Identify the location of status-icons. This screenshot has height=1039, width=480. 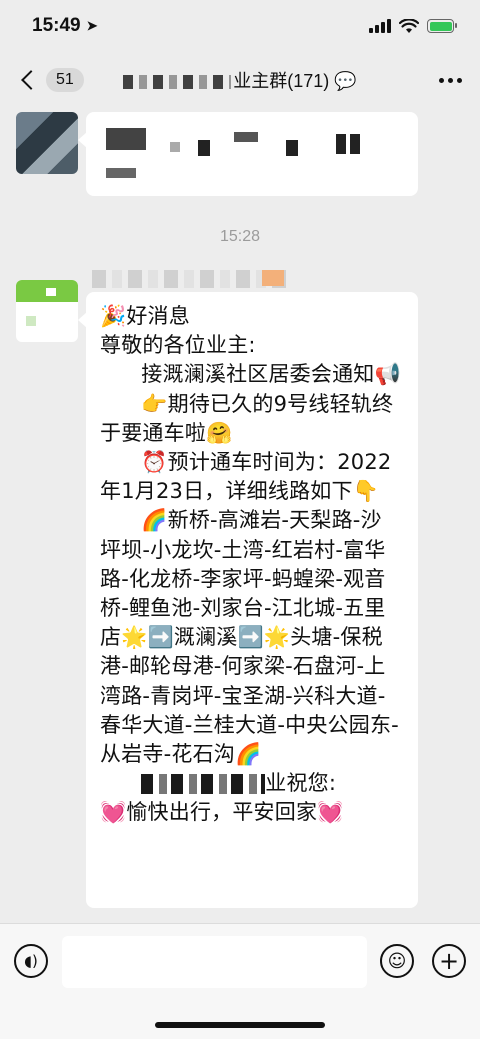
(413, 26).